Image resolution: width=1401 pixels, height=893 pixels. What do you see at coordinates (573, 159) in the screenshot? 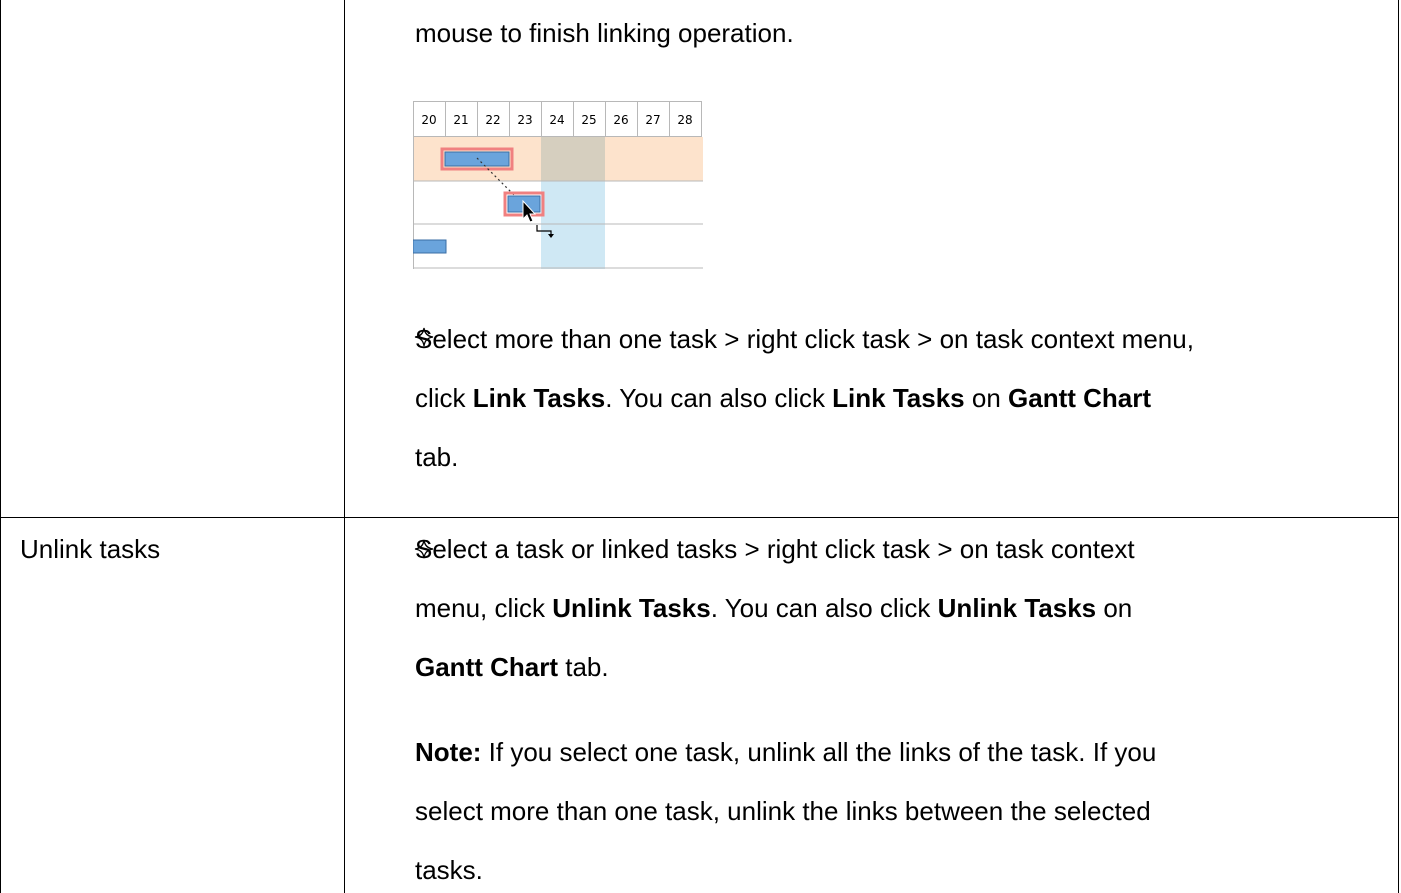
I see `weekend-shade-top` at bounding box center [573, 159].